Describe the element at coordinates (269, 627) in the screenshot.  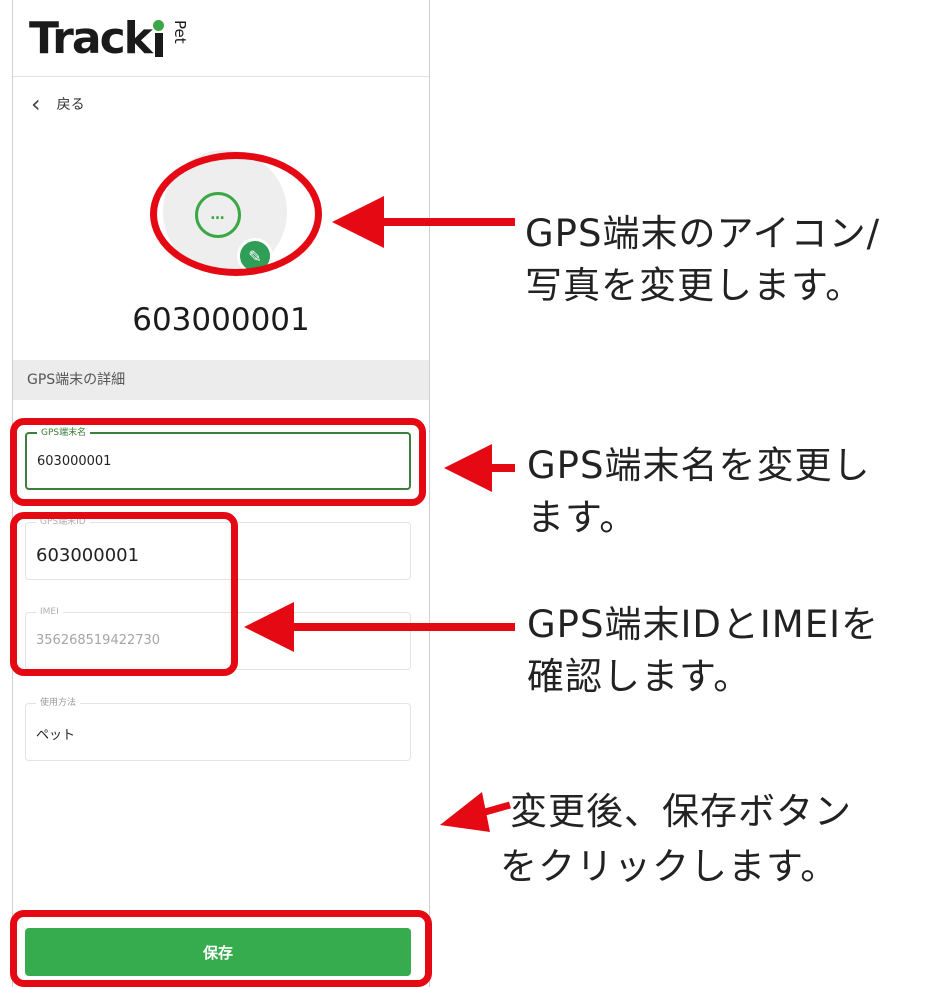
I see `arrow-head-id` at that location.